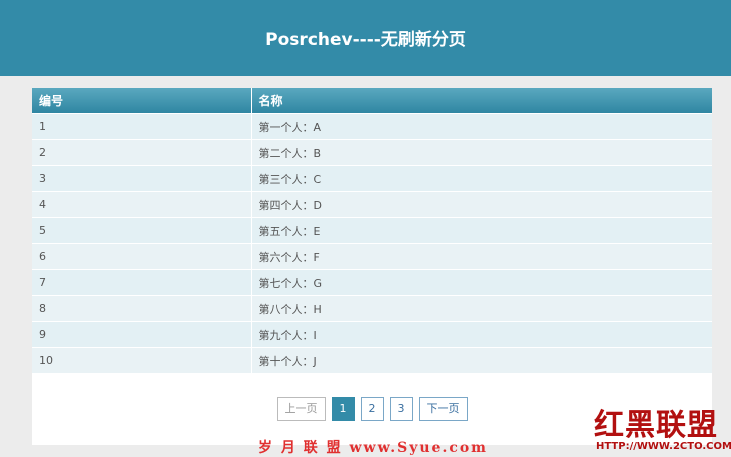  I want to click on table-row: 8 第八个人：H, so click(372, 308).